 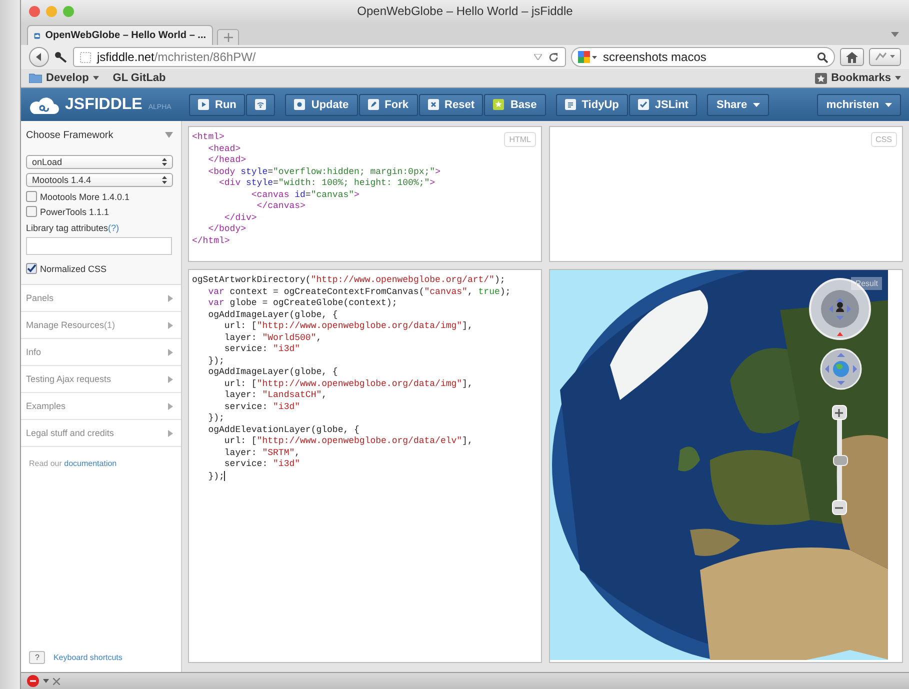 What do you see at coordinates (588, 57) in the screenshot?
I see `search-engine-icon` at bounding box center [588, 57].